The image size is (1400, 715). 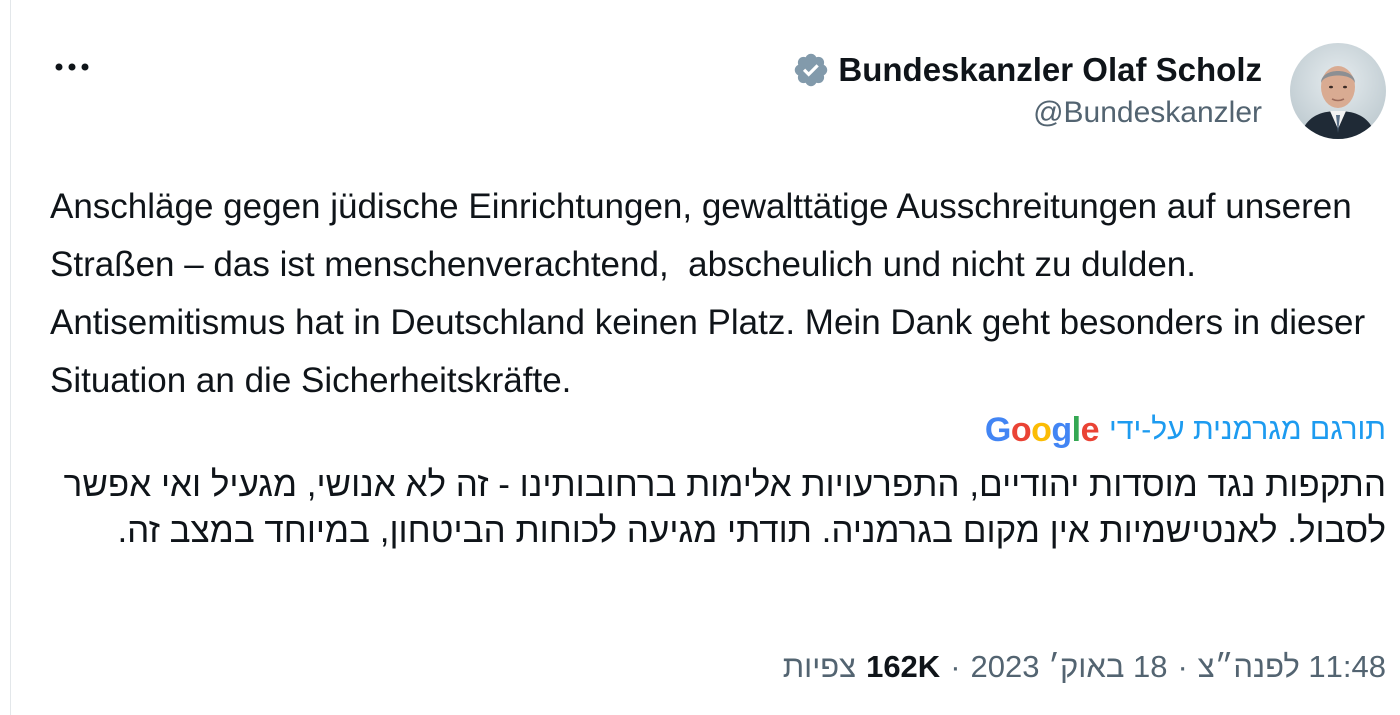 What do you see at coordinates (1247, 430) in the screenshot?
I see `translated-by-label: תורגם מגרמנית על-ידי` at bounding box center [1247, 430].